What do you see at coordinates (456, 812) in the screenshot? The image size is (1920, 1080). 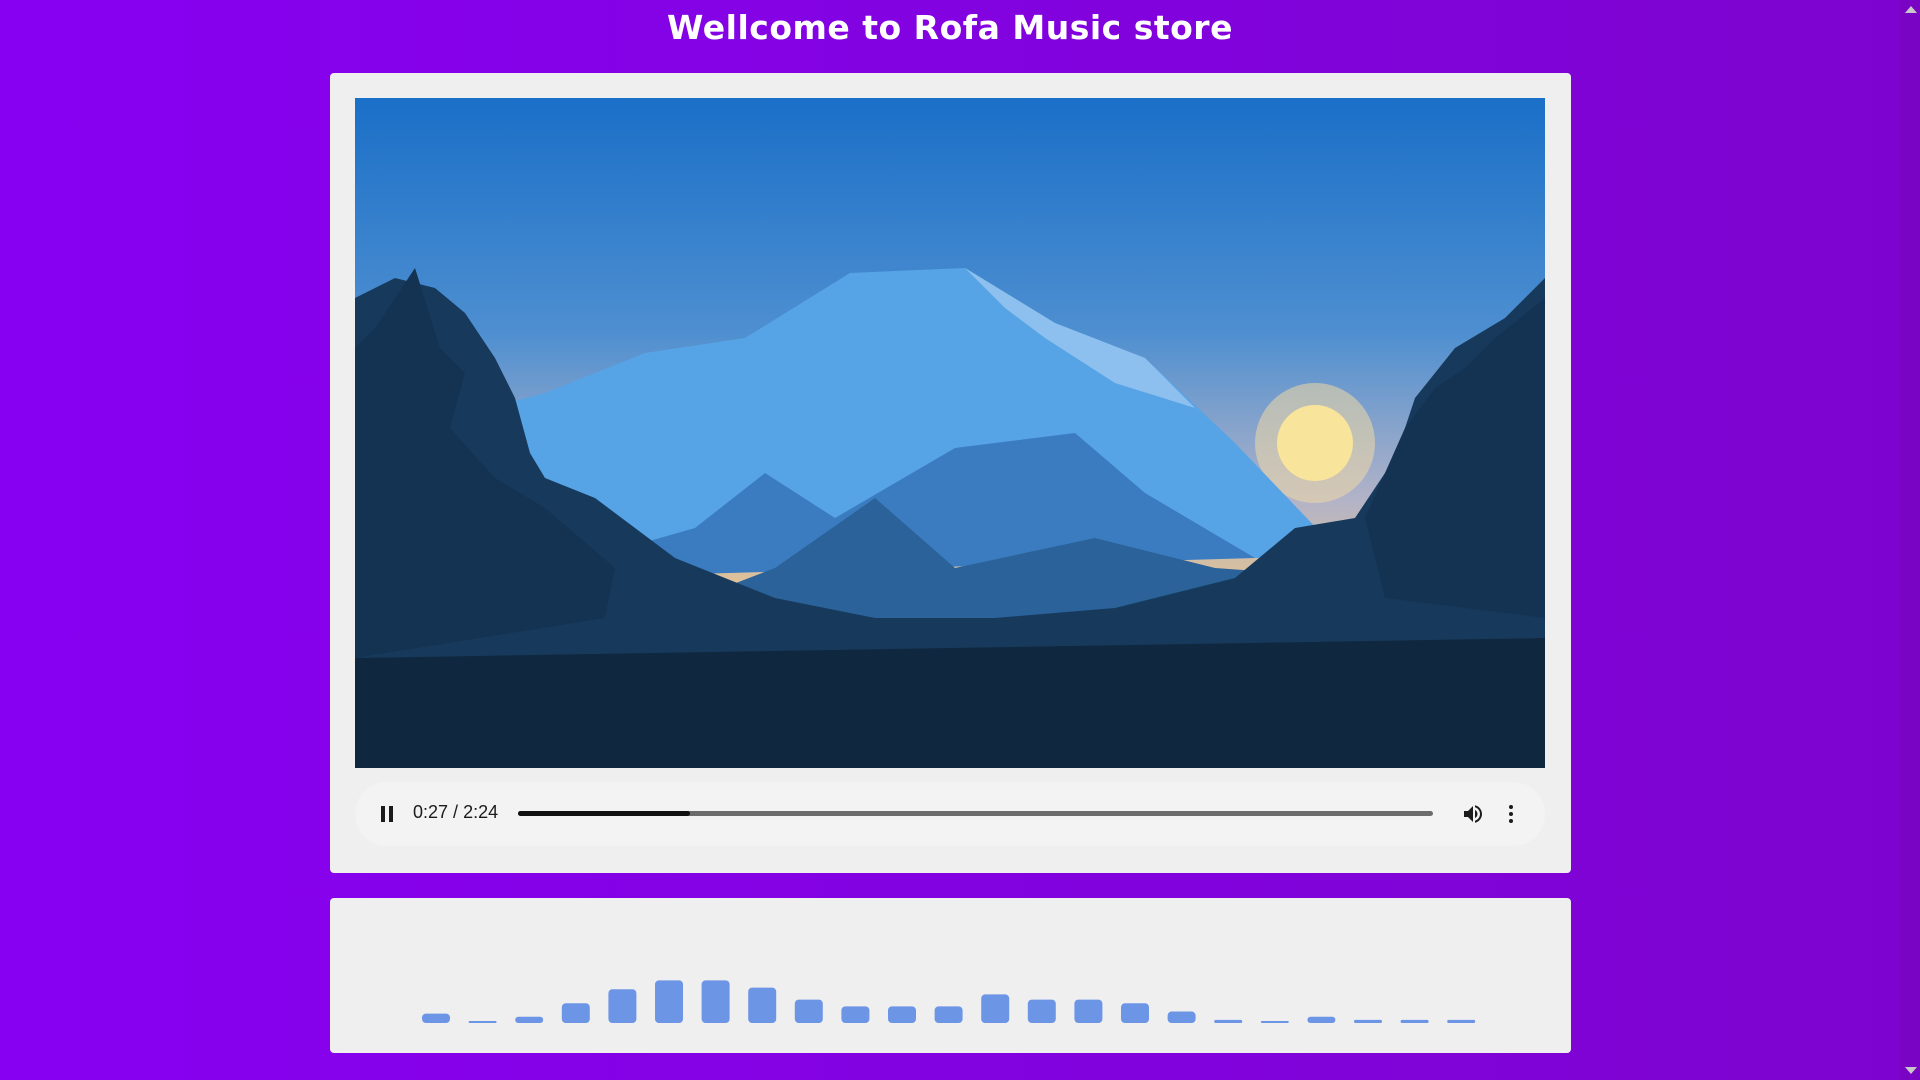 I see `time-display: 0:27 / 2:24` at bounding box center [456, 812].